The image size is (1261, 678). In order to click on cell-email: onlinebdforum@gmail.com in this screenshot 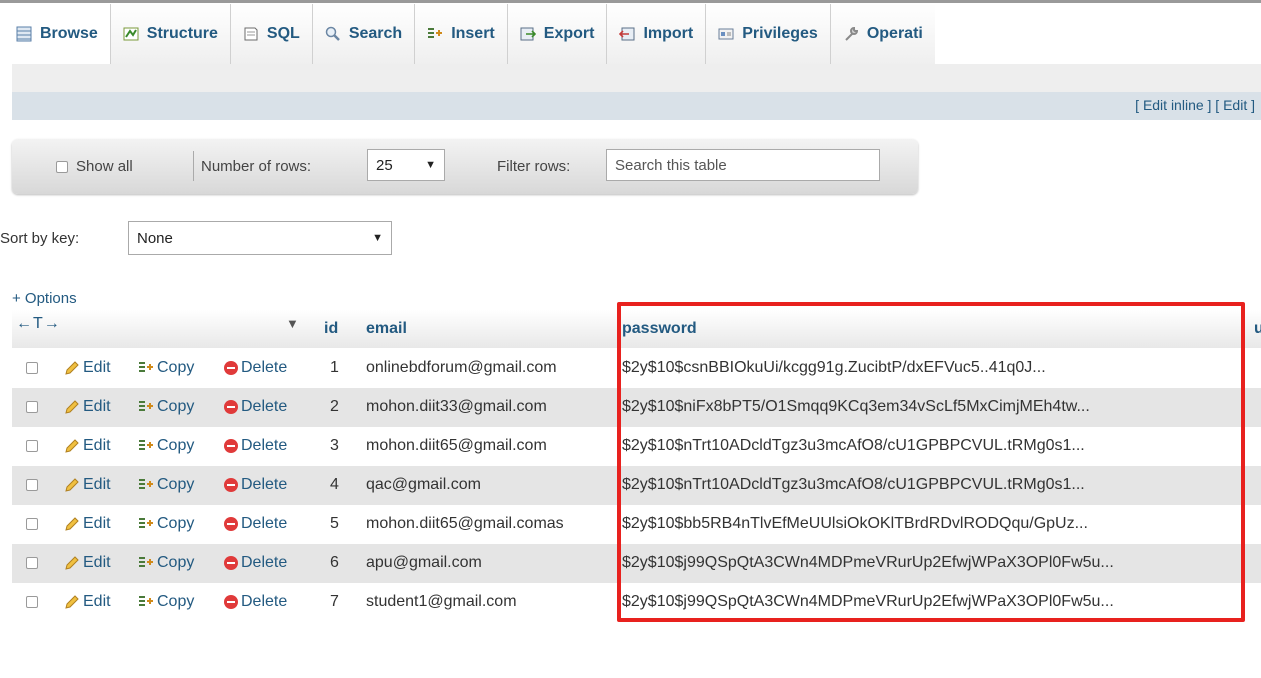, I will do `click(461, 368)`.